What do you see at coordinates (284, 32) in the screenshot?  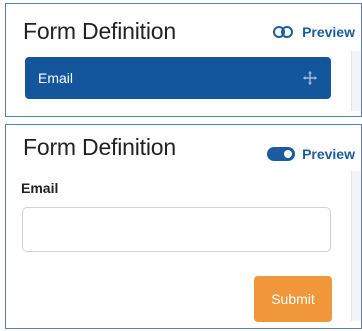 I see `toggle-off-icon` at bounding box center [284, 32].